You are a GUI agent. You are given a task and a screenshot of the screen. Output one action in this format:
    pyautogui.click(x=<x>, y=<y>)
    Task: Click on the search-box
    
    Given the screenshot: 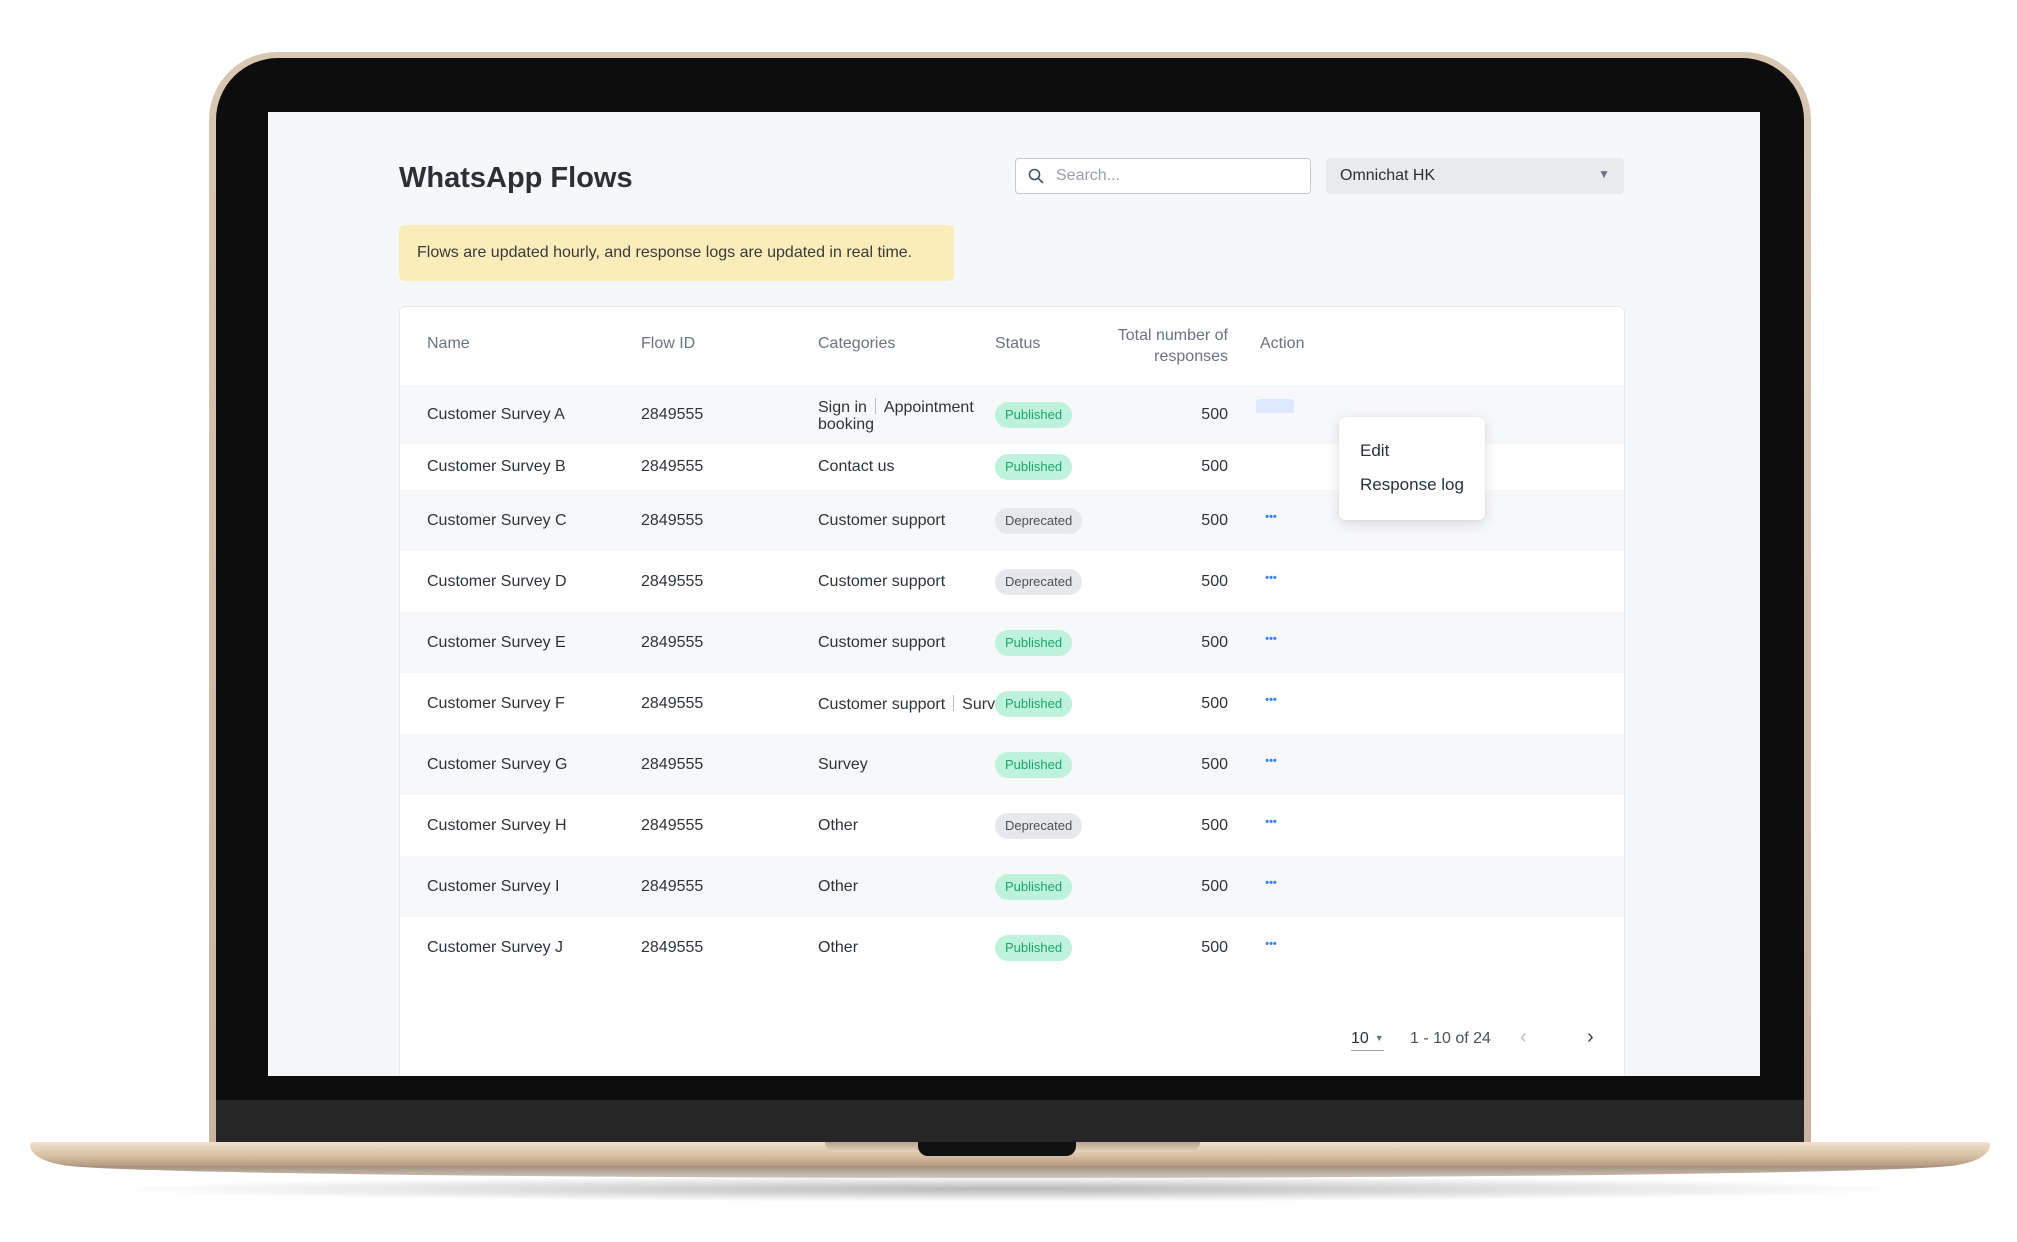 What is the action you would take?
    pyautogui.click(x=1163, y=176)
    